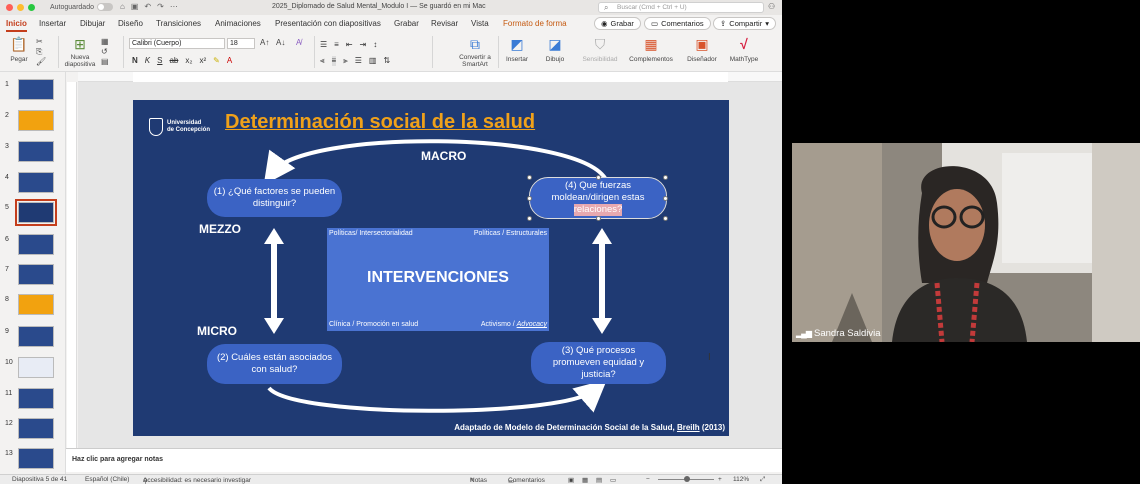 The width and height of the screenshot is (1140, 484). What do you see at coordinates (35, 430) in the screenshot?
I see `thumbnail-12: 12` at bounding box center [35, 430].